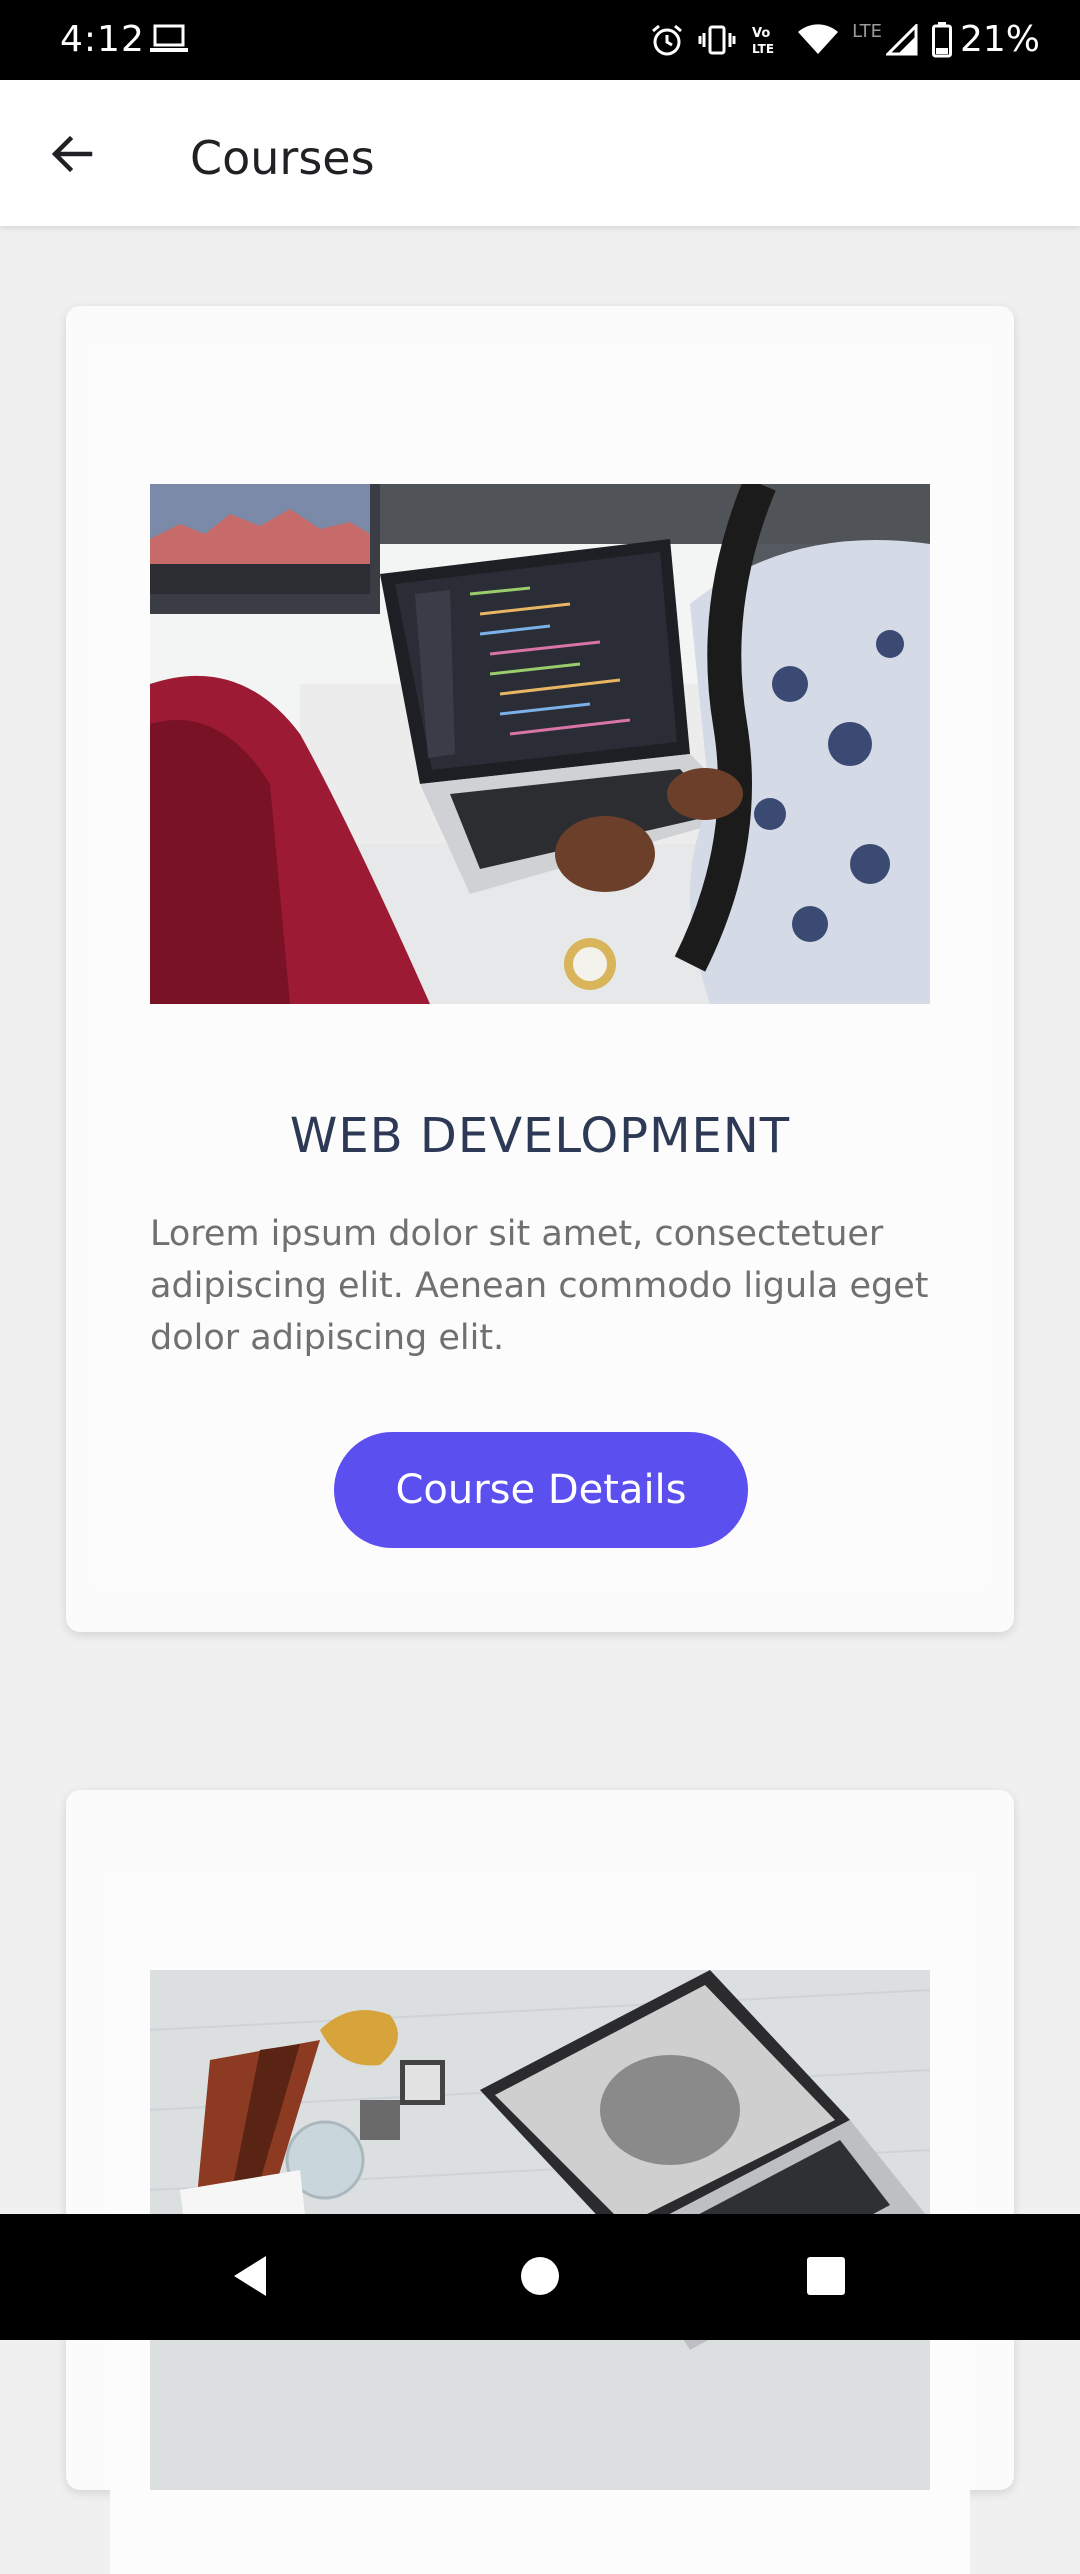 This screenshot has height=2574, width=1080. I want to click on signal-icon, so click(901, 40).